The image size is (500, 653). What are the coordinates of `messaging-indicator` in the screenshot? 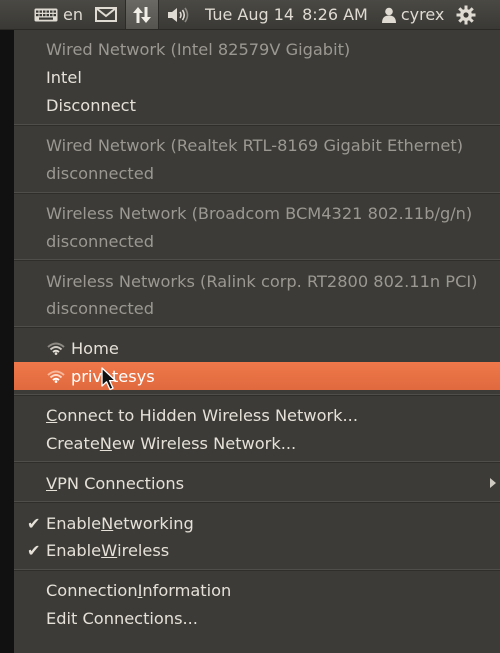 It's located at (105, 14).